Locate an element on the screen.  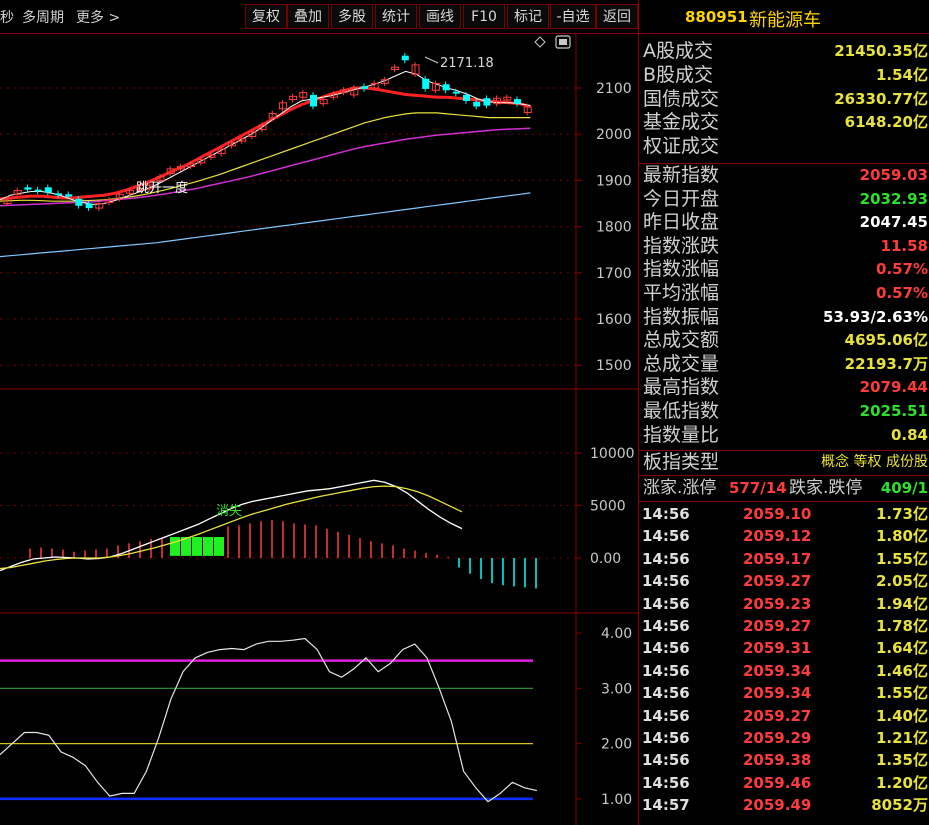
summary-row: 权证成交 is located at coordinates (784, 147).